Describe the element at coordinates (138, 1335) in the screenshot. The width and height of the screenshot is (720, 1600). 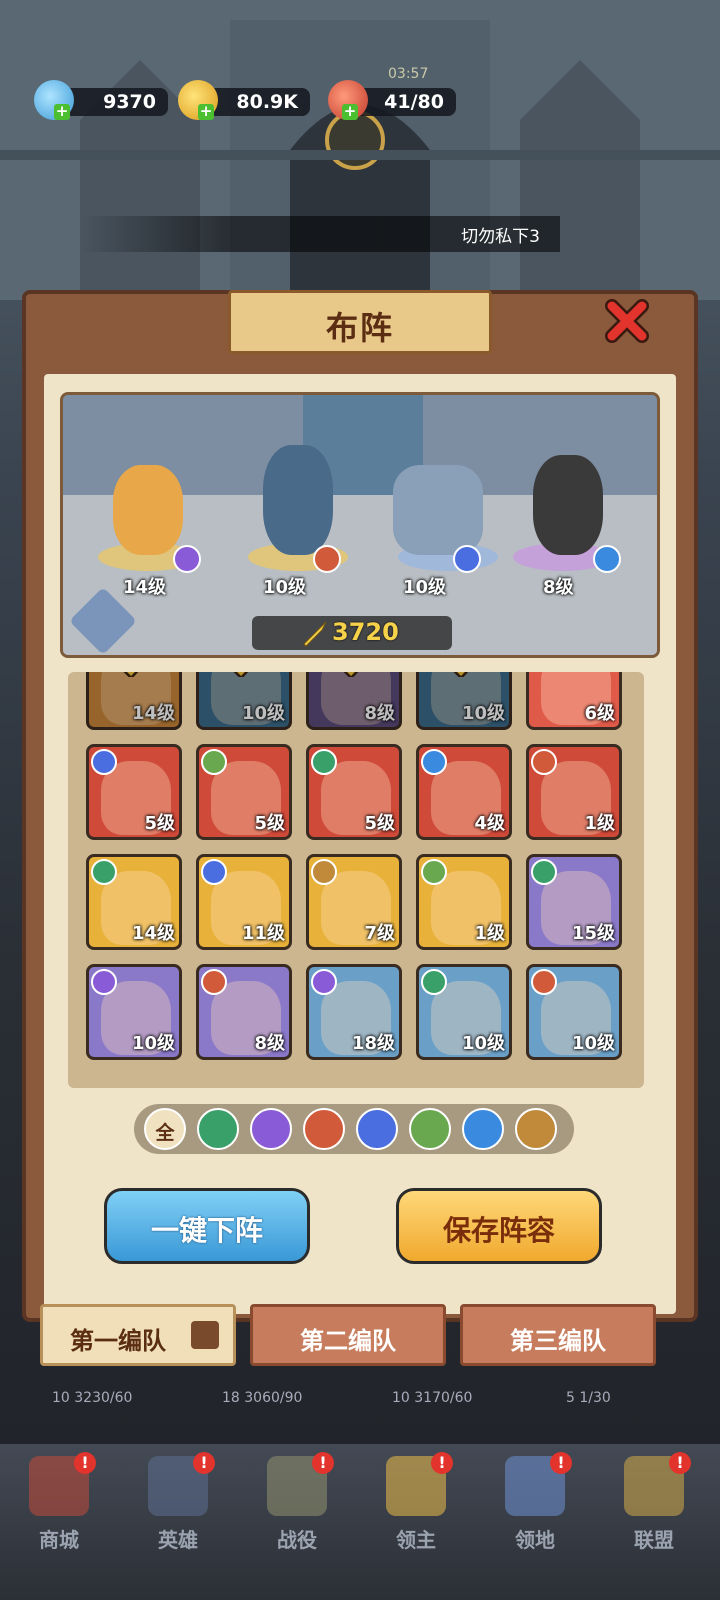
I see `tab-team-1: 第一编队` at that location.